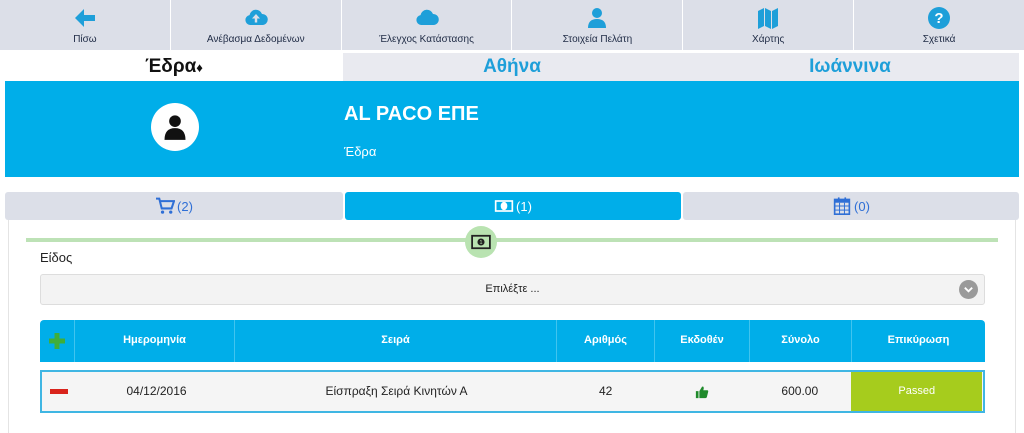 This screenshot has width=1024, height=433. What do you see at coordinates (524, 206) in the screenshot?
I see `tab-payments-count: (1)` at bounding box center [524, 206].